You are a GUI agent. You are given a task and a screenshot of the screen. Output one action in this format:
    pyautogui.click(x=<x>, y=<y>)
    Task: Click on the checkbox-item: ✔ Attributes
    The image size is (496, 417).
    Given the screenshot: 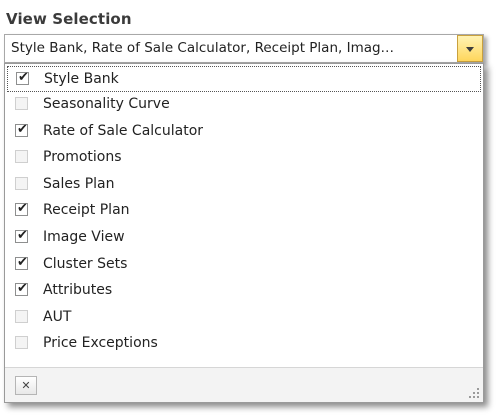 What is the action you would take?
    pyautogui.click(x=244, y=291)
    